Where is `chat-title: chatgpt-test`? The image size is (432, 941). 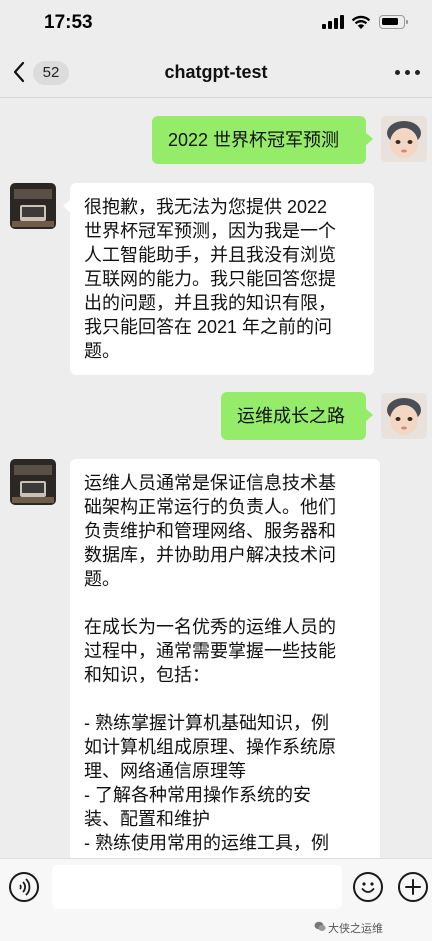
chat-title: chatgpt-test is located at coordinates (216, 72).